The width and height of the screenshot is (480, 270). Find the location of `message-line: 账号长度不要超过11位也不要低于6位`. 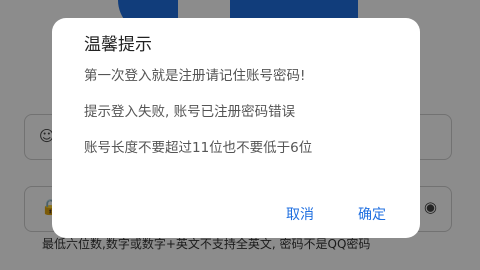

message-line: 账号长度不要超过11位也不要低于6位 is located at coordinates (198, 148).